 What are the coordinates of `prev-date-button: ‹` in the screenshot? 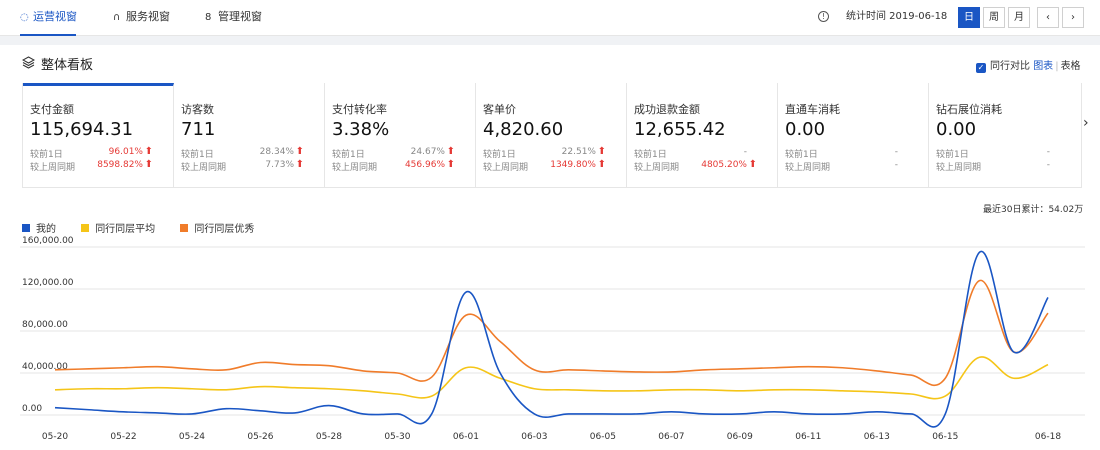 It's located at (1048, 17).